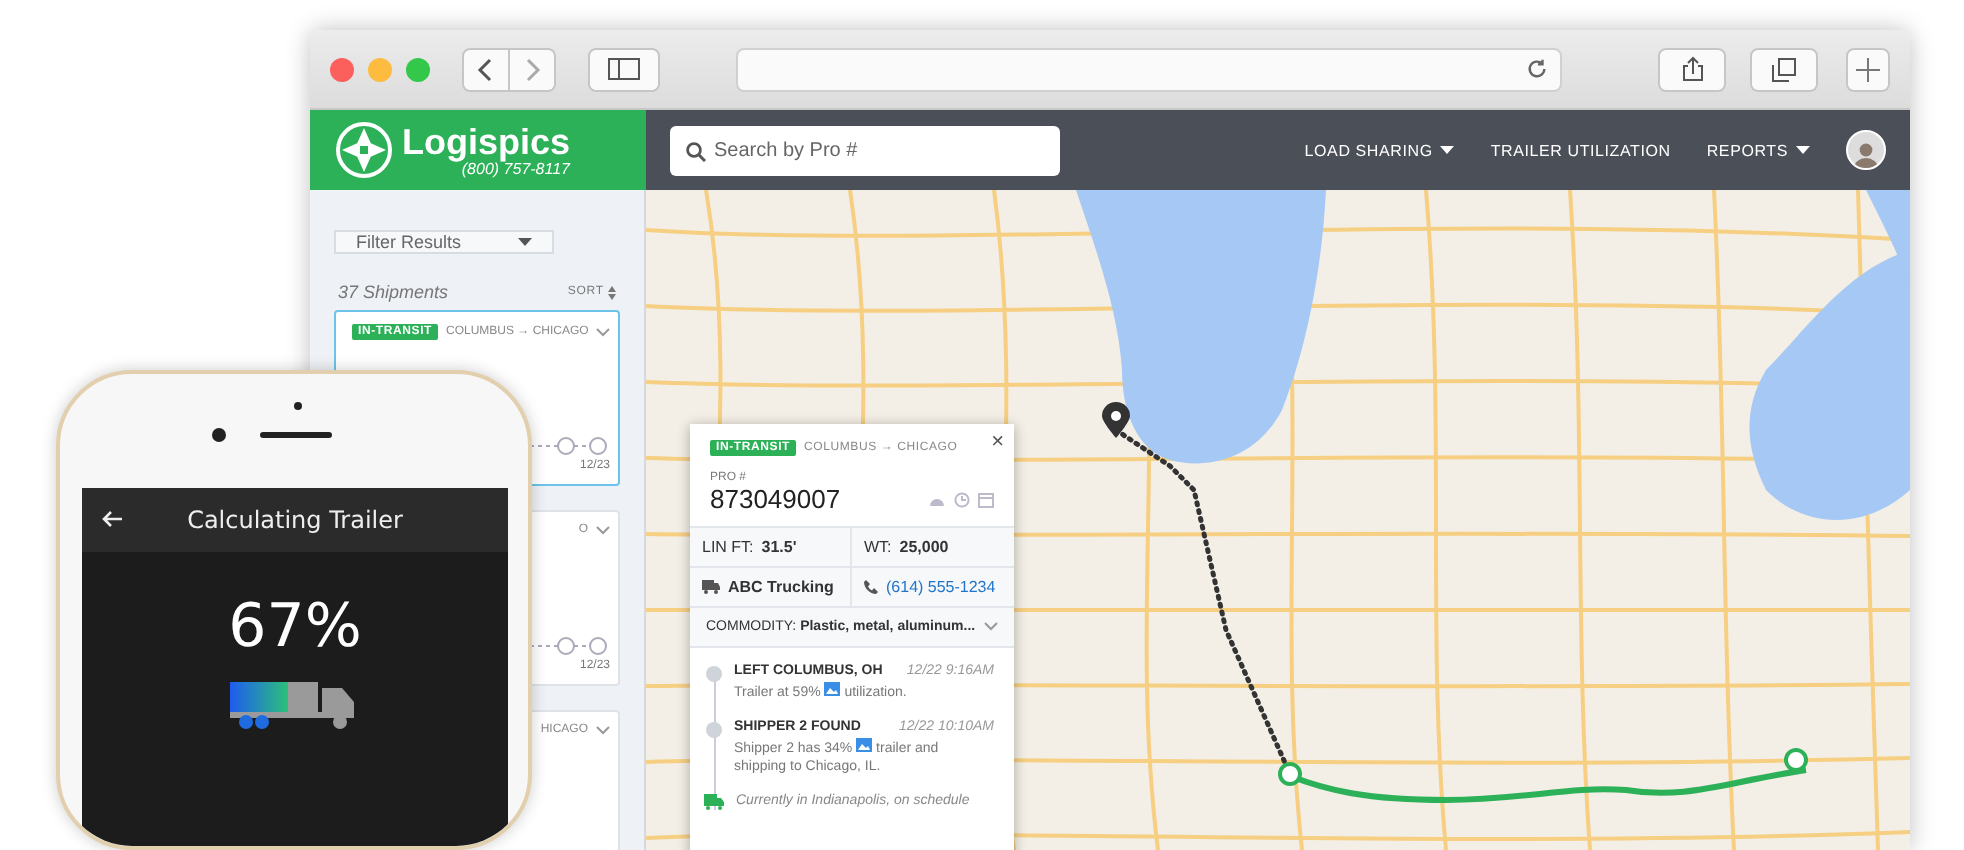  I want to click on search-field: Search by Pro #, so click(865, 150).